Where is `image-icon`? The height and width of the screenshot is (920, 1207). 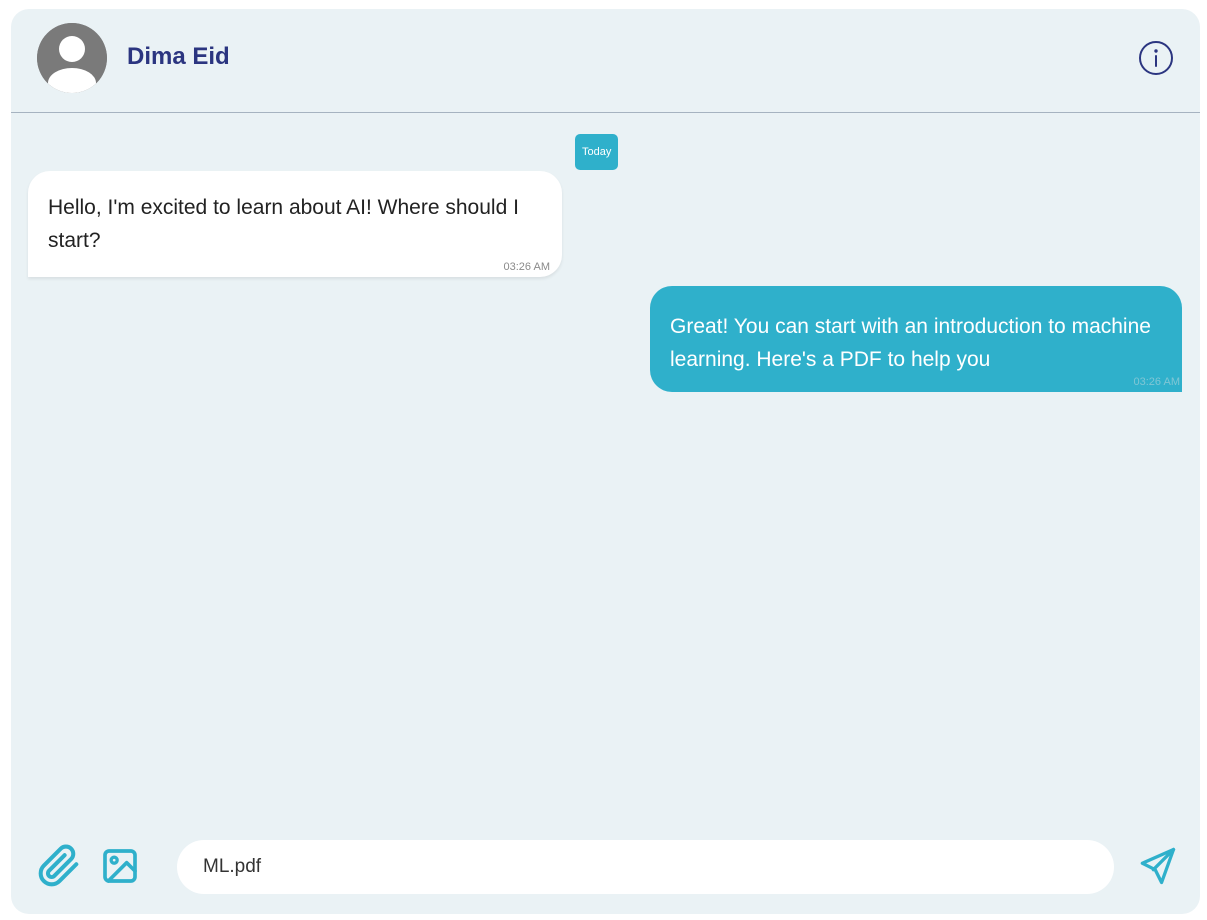 image-icon is located at coordinates (120, 866).